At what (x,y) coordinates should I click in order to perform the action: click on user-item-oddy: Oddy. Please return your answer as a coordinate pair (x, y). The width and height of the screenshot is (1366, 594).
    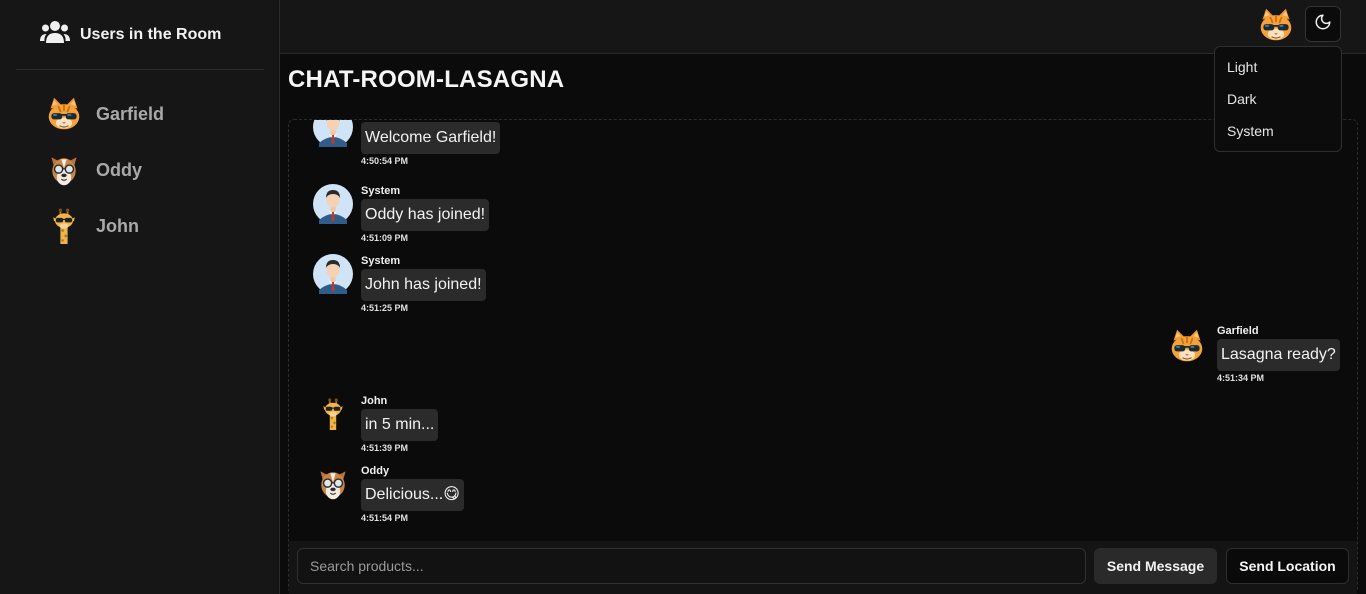
    Looking at the image, I should click on (105, 170).